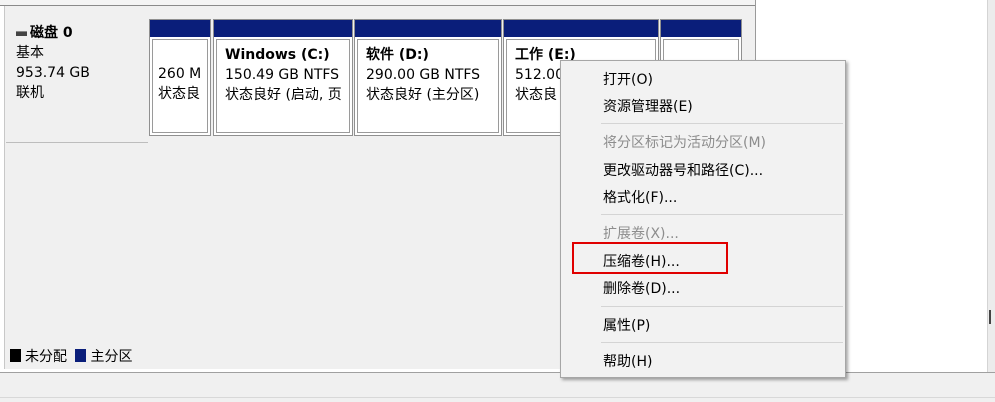 The height and width of the screenshot is (402, 995). What do you see at coordinates (992, 317) in the screenshot?
I see `cut-off-glyph` at bounding box center [992, 317].